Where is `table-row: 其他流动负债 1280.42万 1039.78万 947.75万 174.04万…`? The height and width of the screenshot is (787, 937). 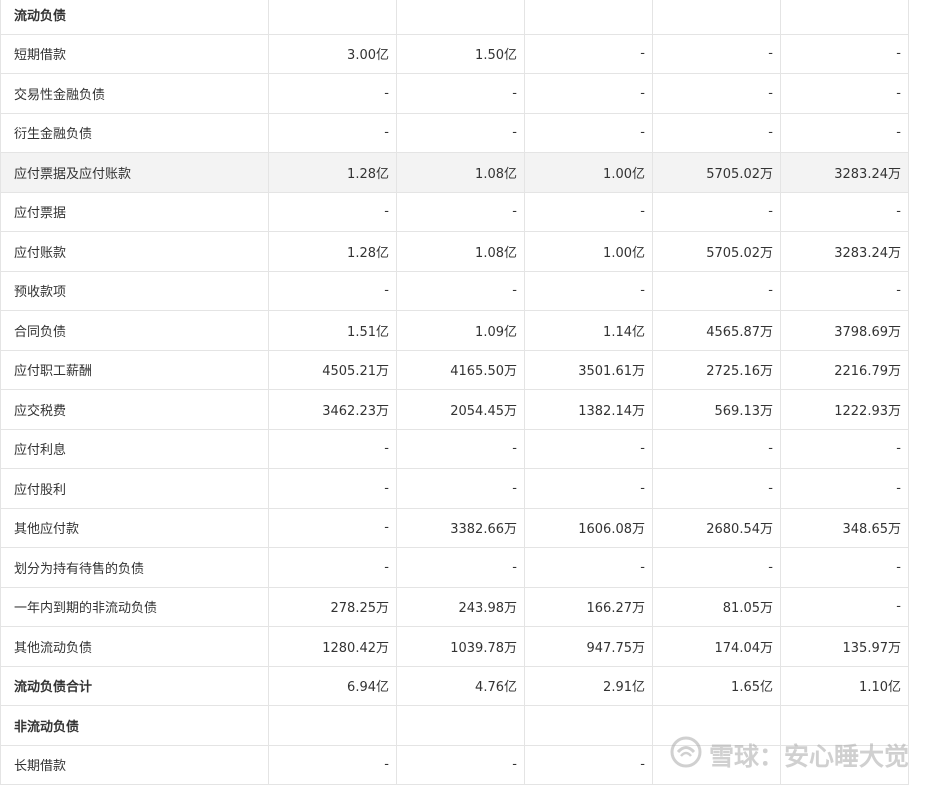
table-row: 其他流动负债 1280.42万 1039.78万 947.75万 174.04万… is located at coordinates (454, 646).